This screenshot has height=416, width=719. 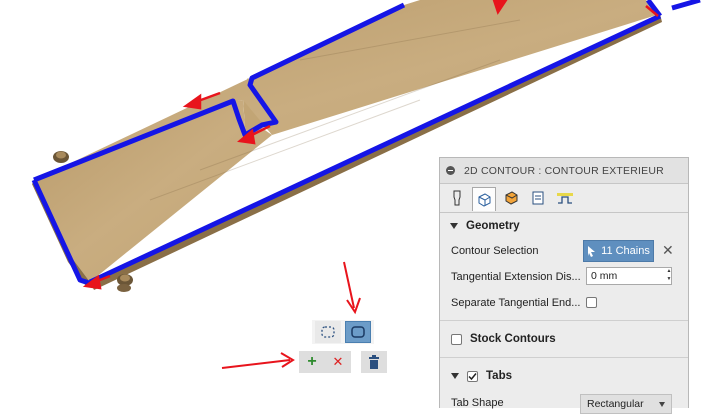 I want to click on stock-contours-checkbox, so click(x=456, y=339).